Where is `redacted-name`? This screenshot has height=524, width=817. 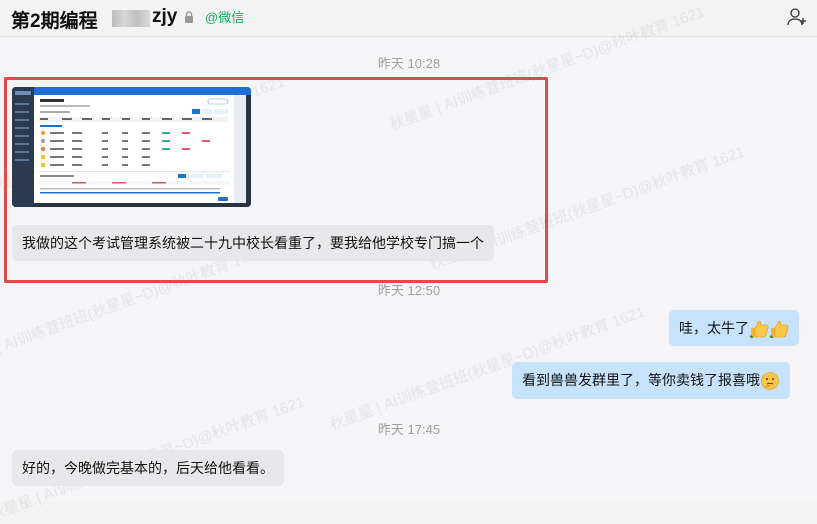
redacted-name is located at coordinates (131, 18).